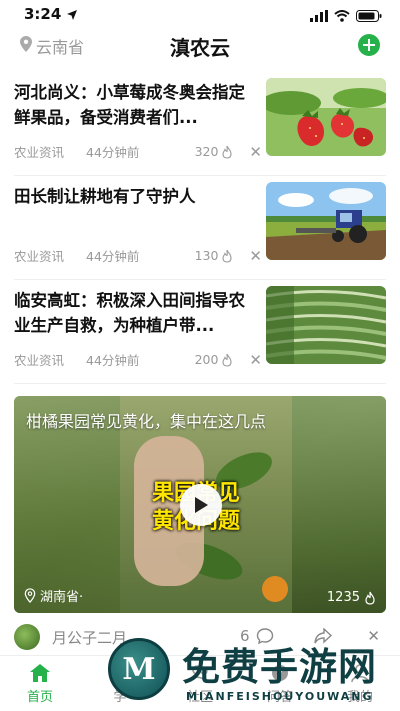  What do you see at coordinates (279, 697) in the screenshot?
I see `tab-label: 问答` at bounding box center [279, 697].